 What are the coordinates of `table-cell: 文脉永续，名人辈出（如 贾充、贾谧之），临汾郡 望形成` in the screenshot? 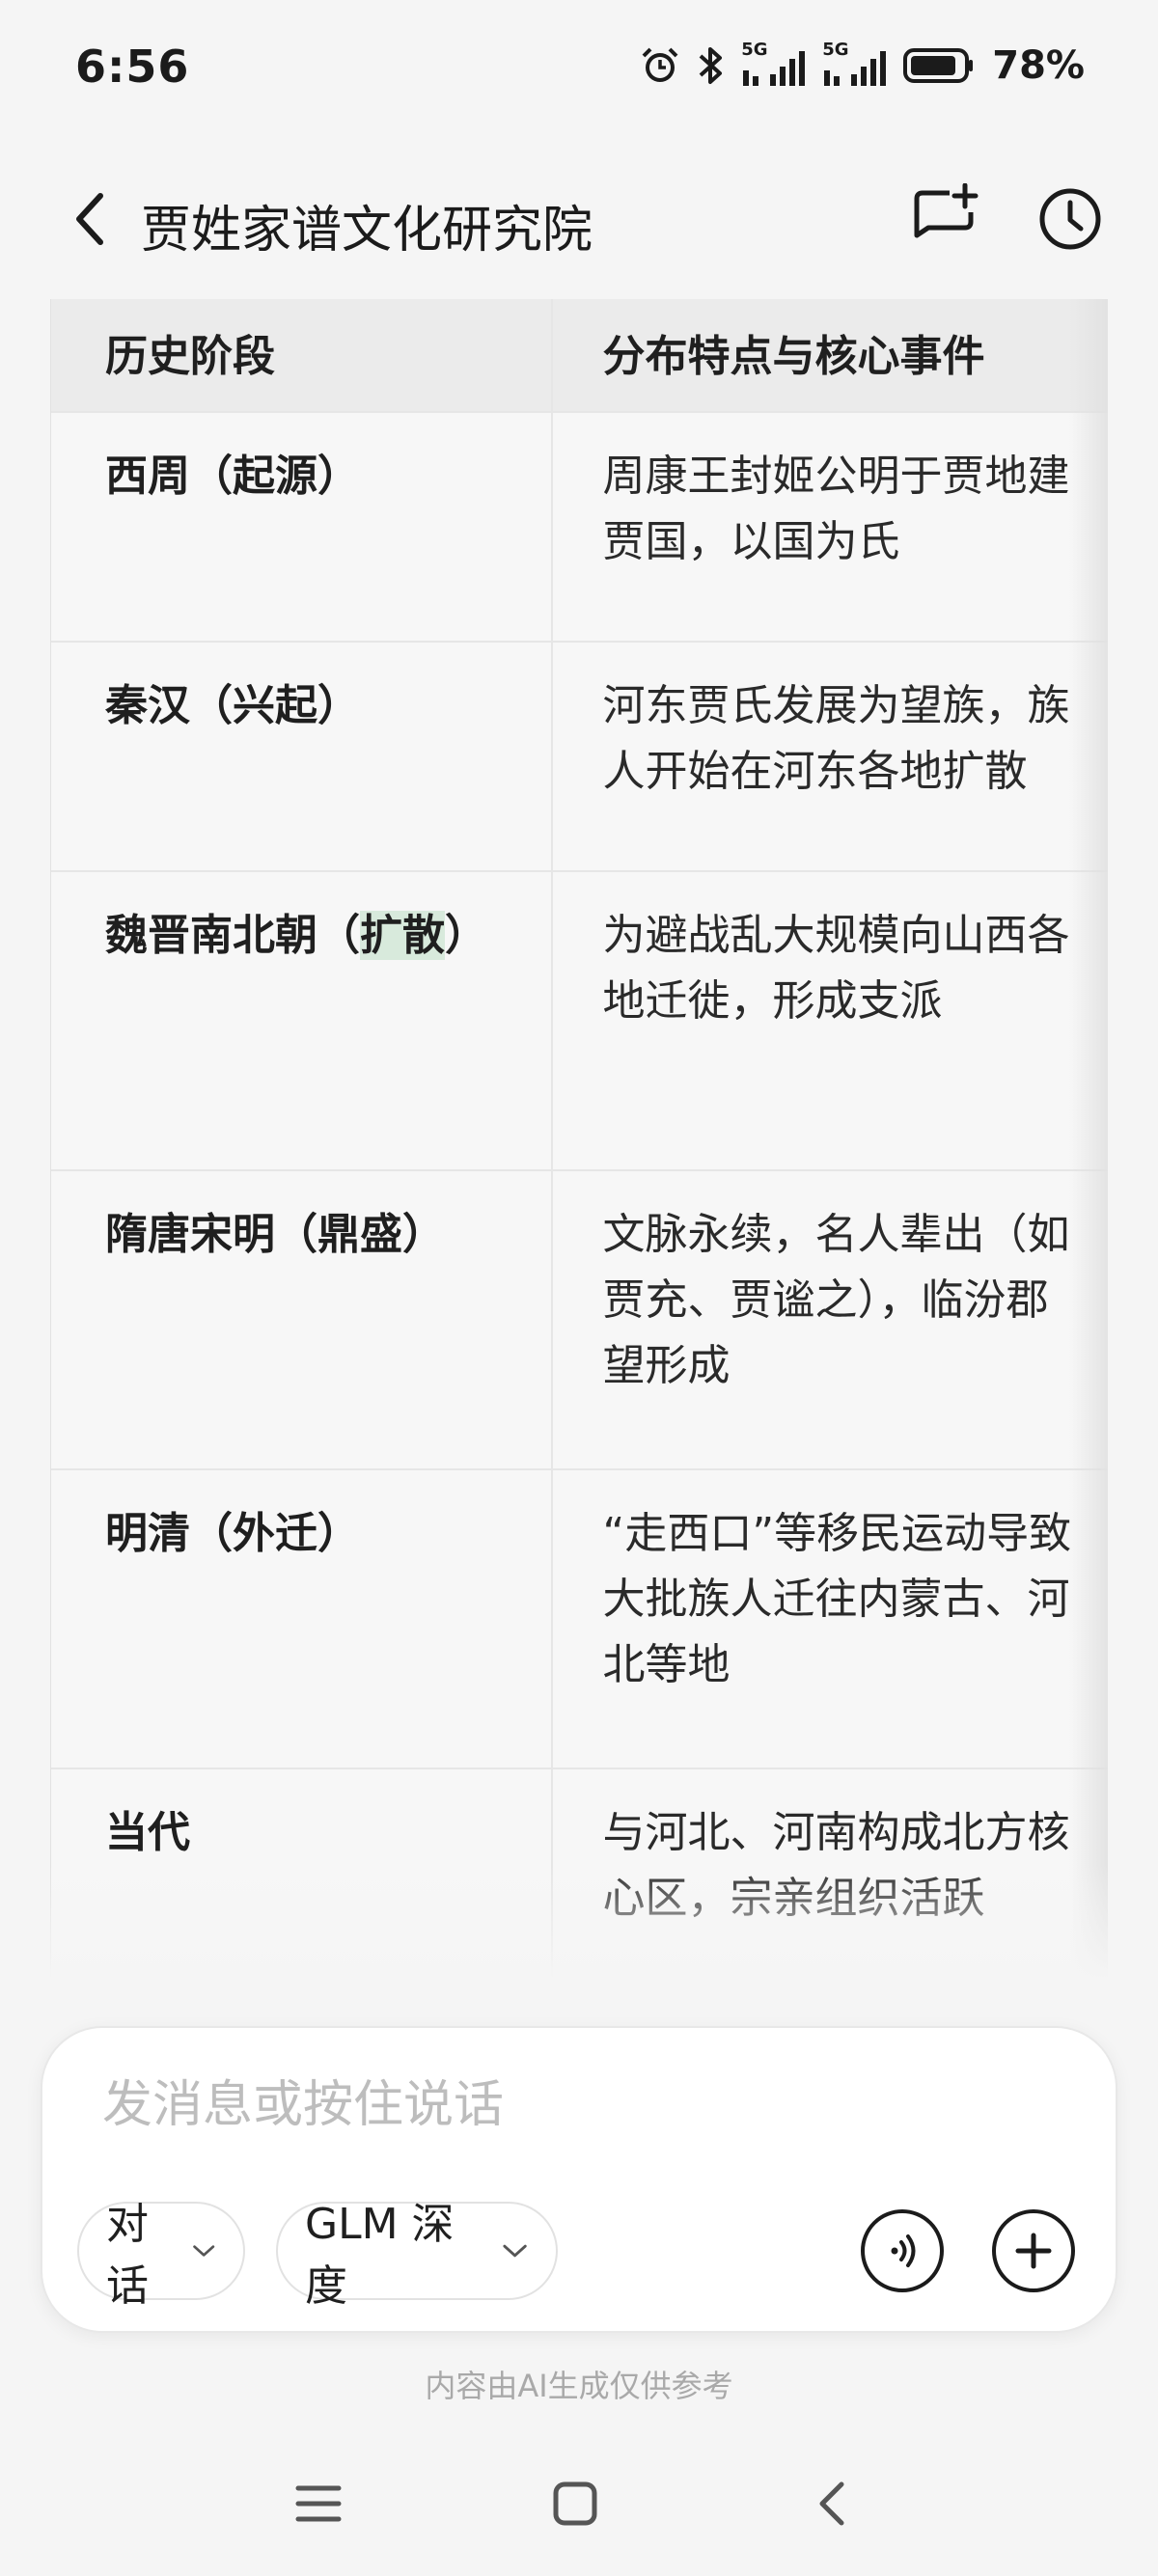 It's located at (830, 1321).